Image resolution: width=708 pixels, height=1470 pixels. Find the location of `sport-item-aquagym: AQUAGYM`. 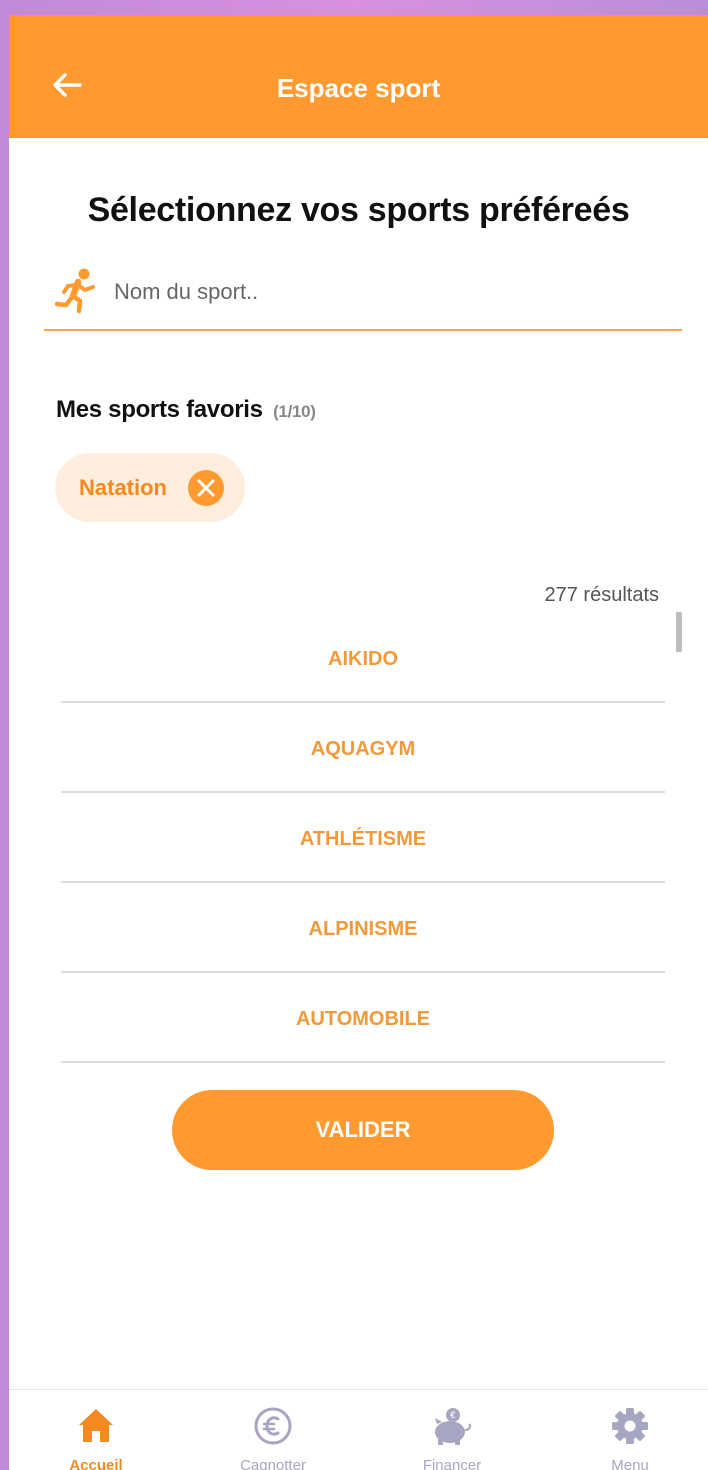

sport-item-aquagym: AQUAGYM is located at coordinates (363, 748).